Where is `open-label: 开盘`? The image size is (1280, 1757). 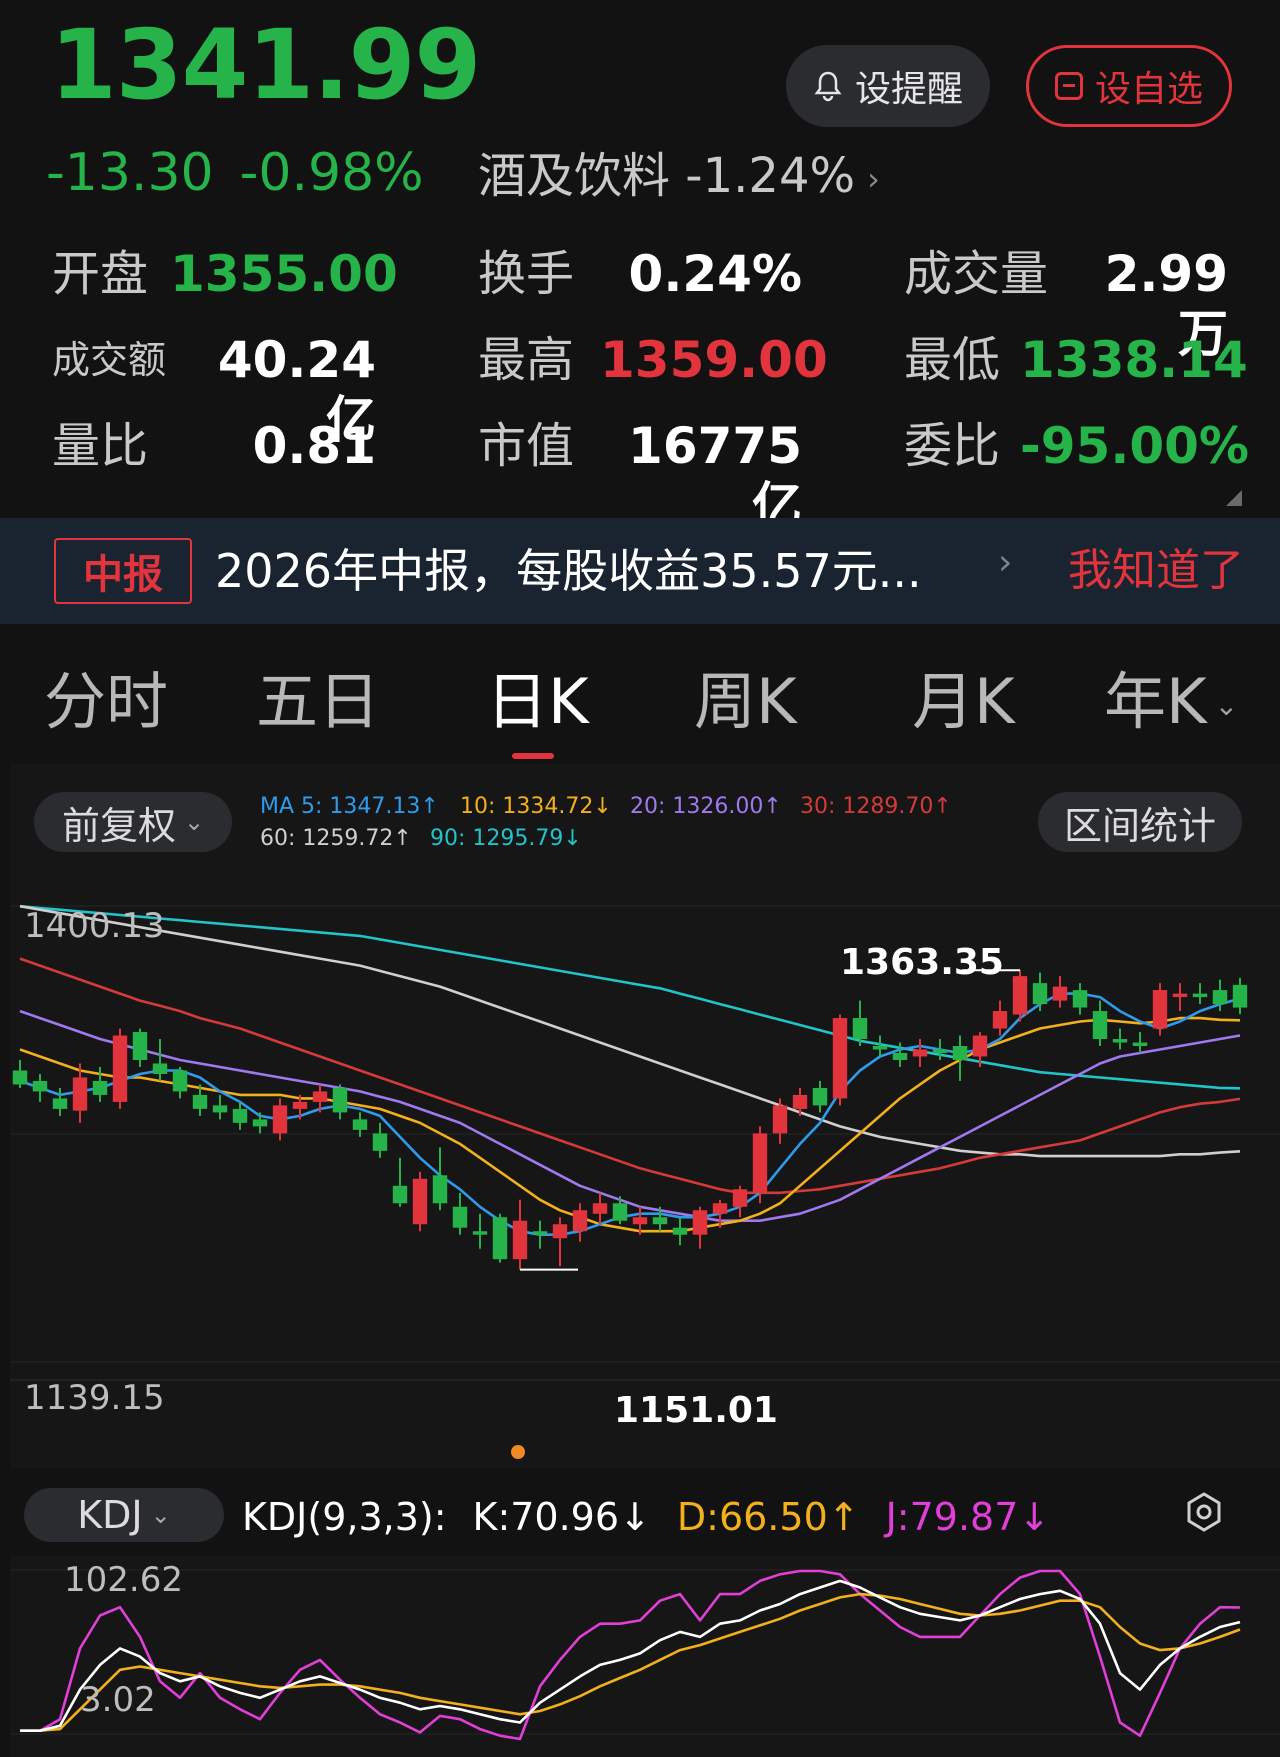
open-label: 开盘 is located at coordinates (100, 274).